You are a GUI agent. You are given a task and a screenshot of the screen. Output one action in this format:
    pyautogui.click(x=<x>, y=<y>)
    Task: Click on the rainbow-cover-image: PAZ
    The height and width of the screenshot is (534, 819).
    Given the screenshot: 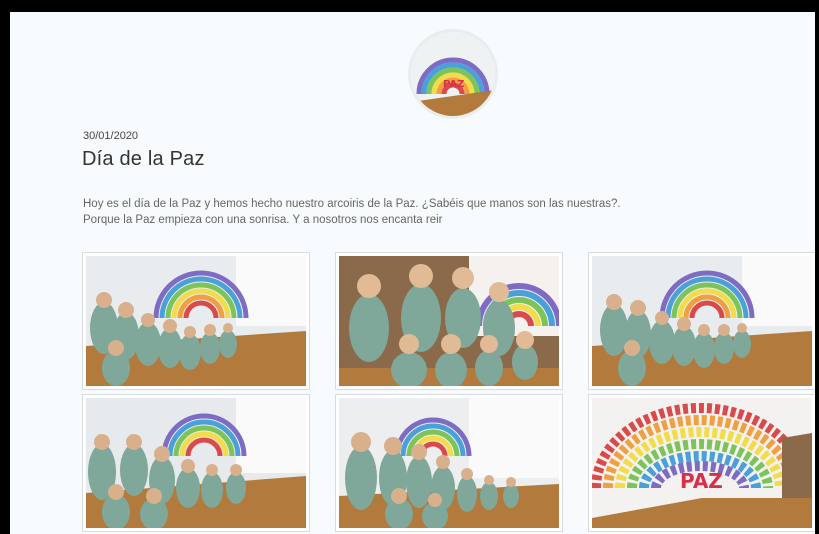 What is the action you would take?
    pyautogui.click(x=453, y=74)
    